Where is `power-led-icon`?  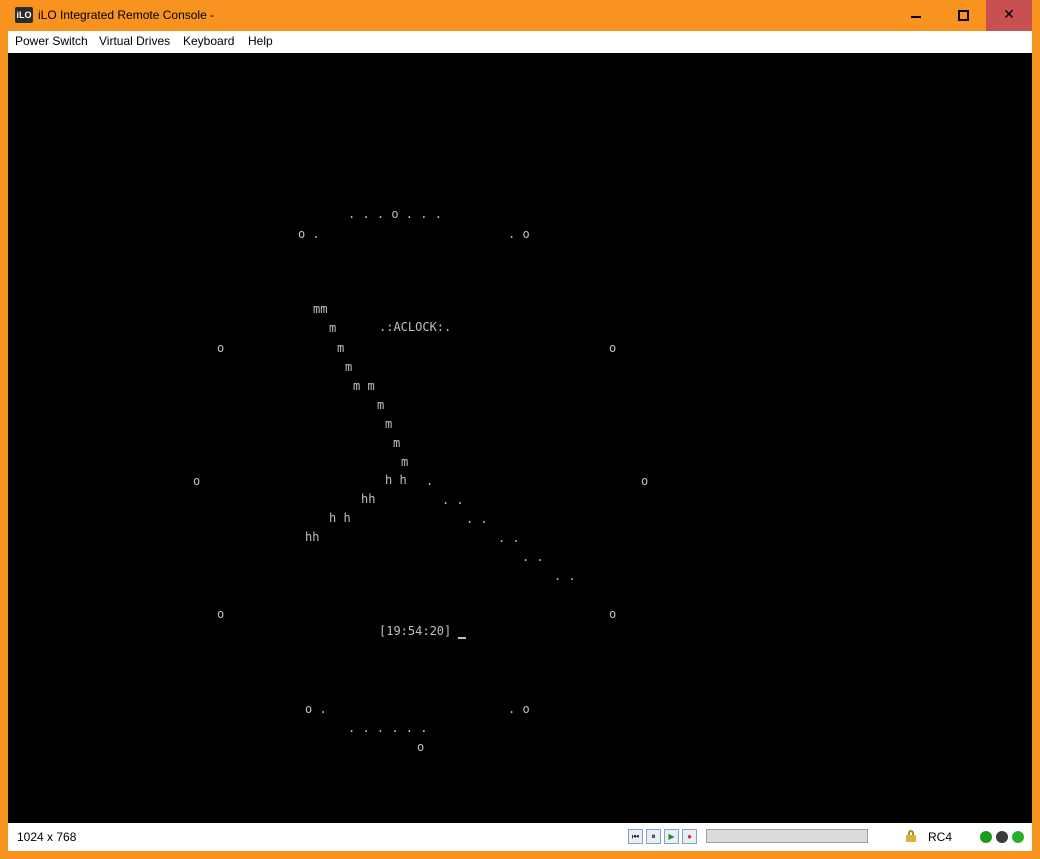
power-led-icon is located at coordinates (986, 837).